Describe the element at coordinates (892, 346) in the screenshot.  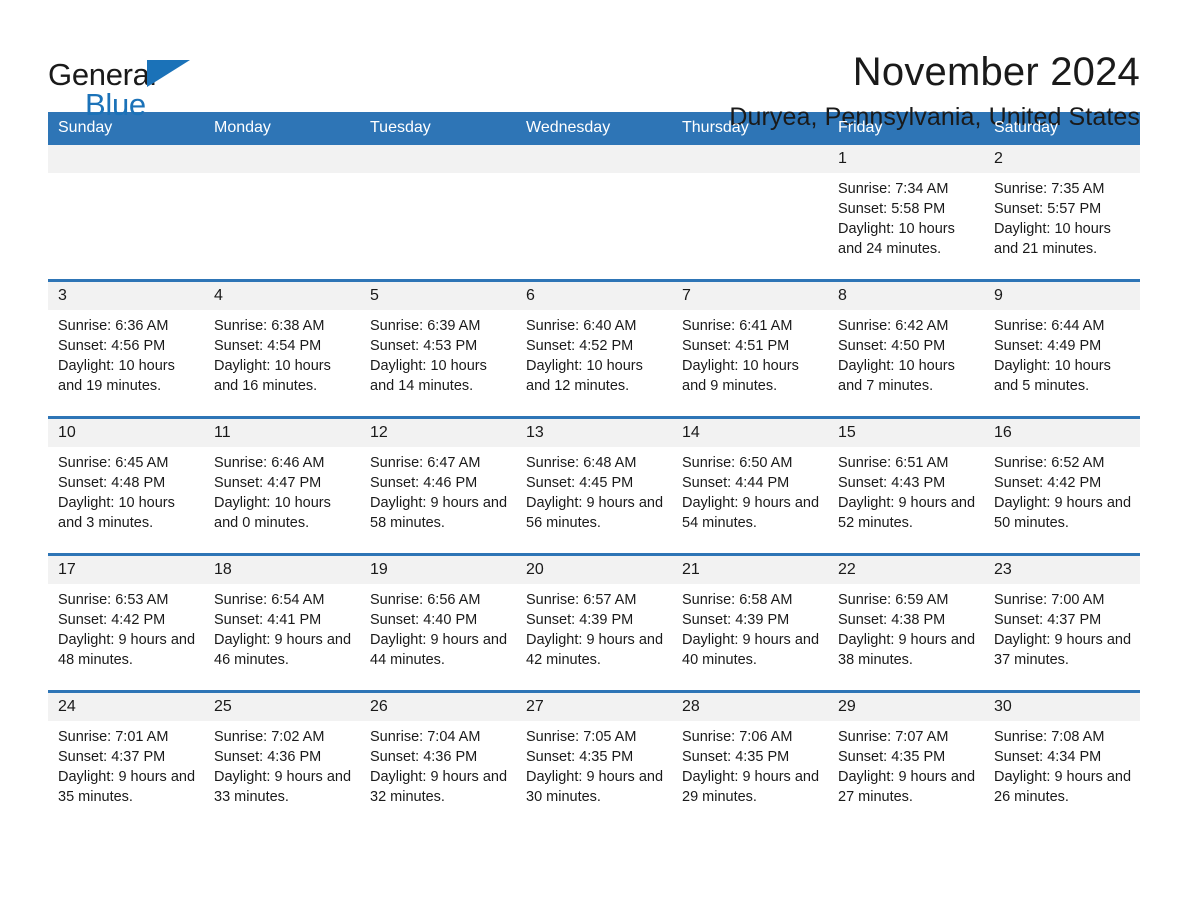
I see `sunset-text: Sunset: 4:50 PM` at that location.